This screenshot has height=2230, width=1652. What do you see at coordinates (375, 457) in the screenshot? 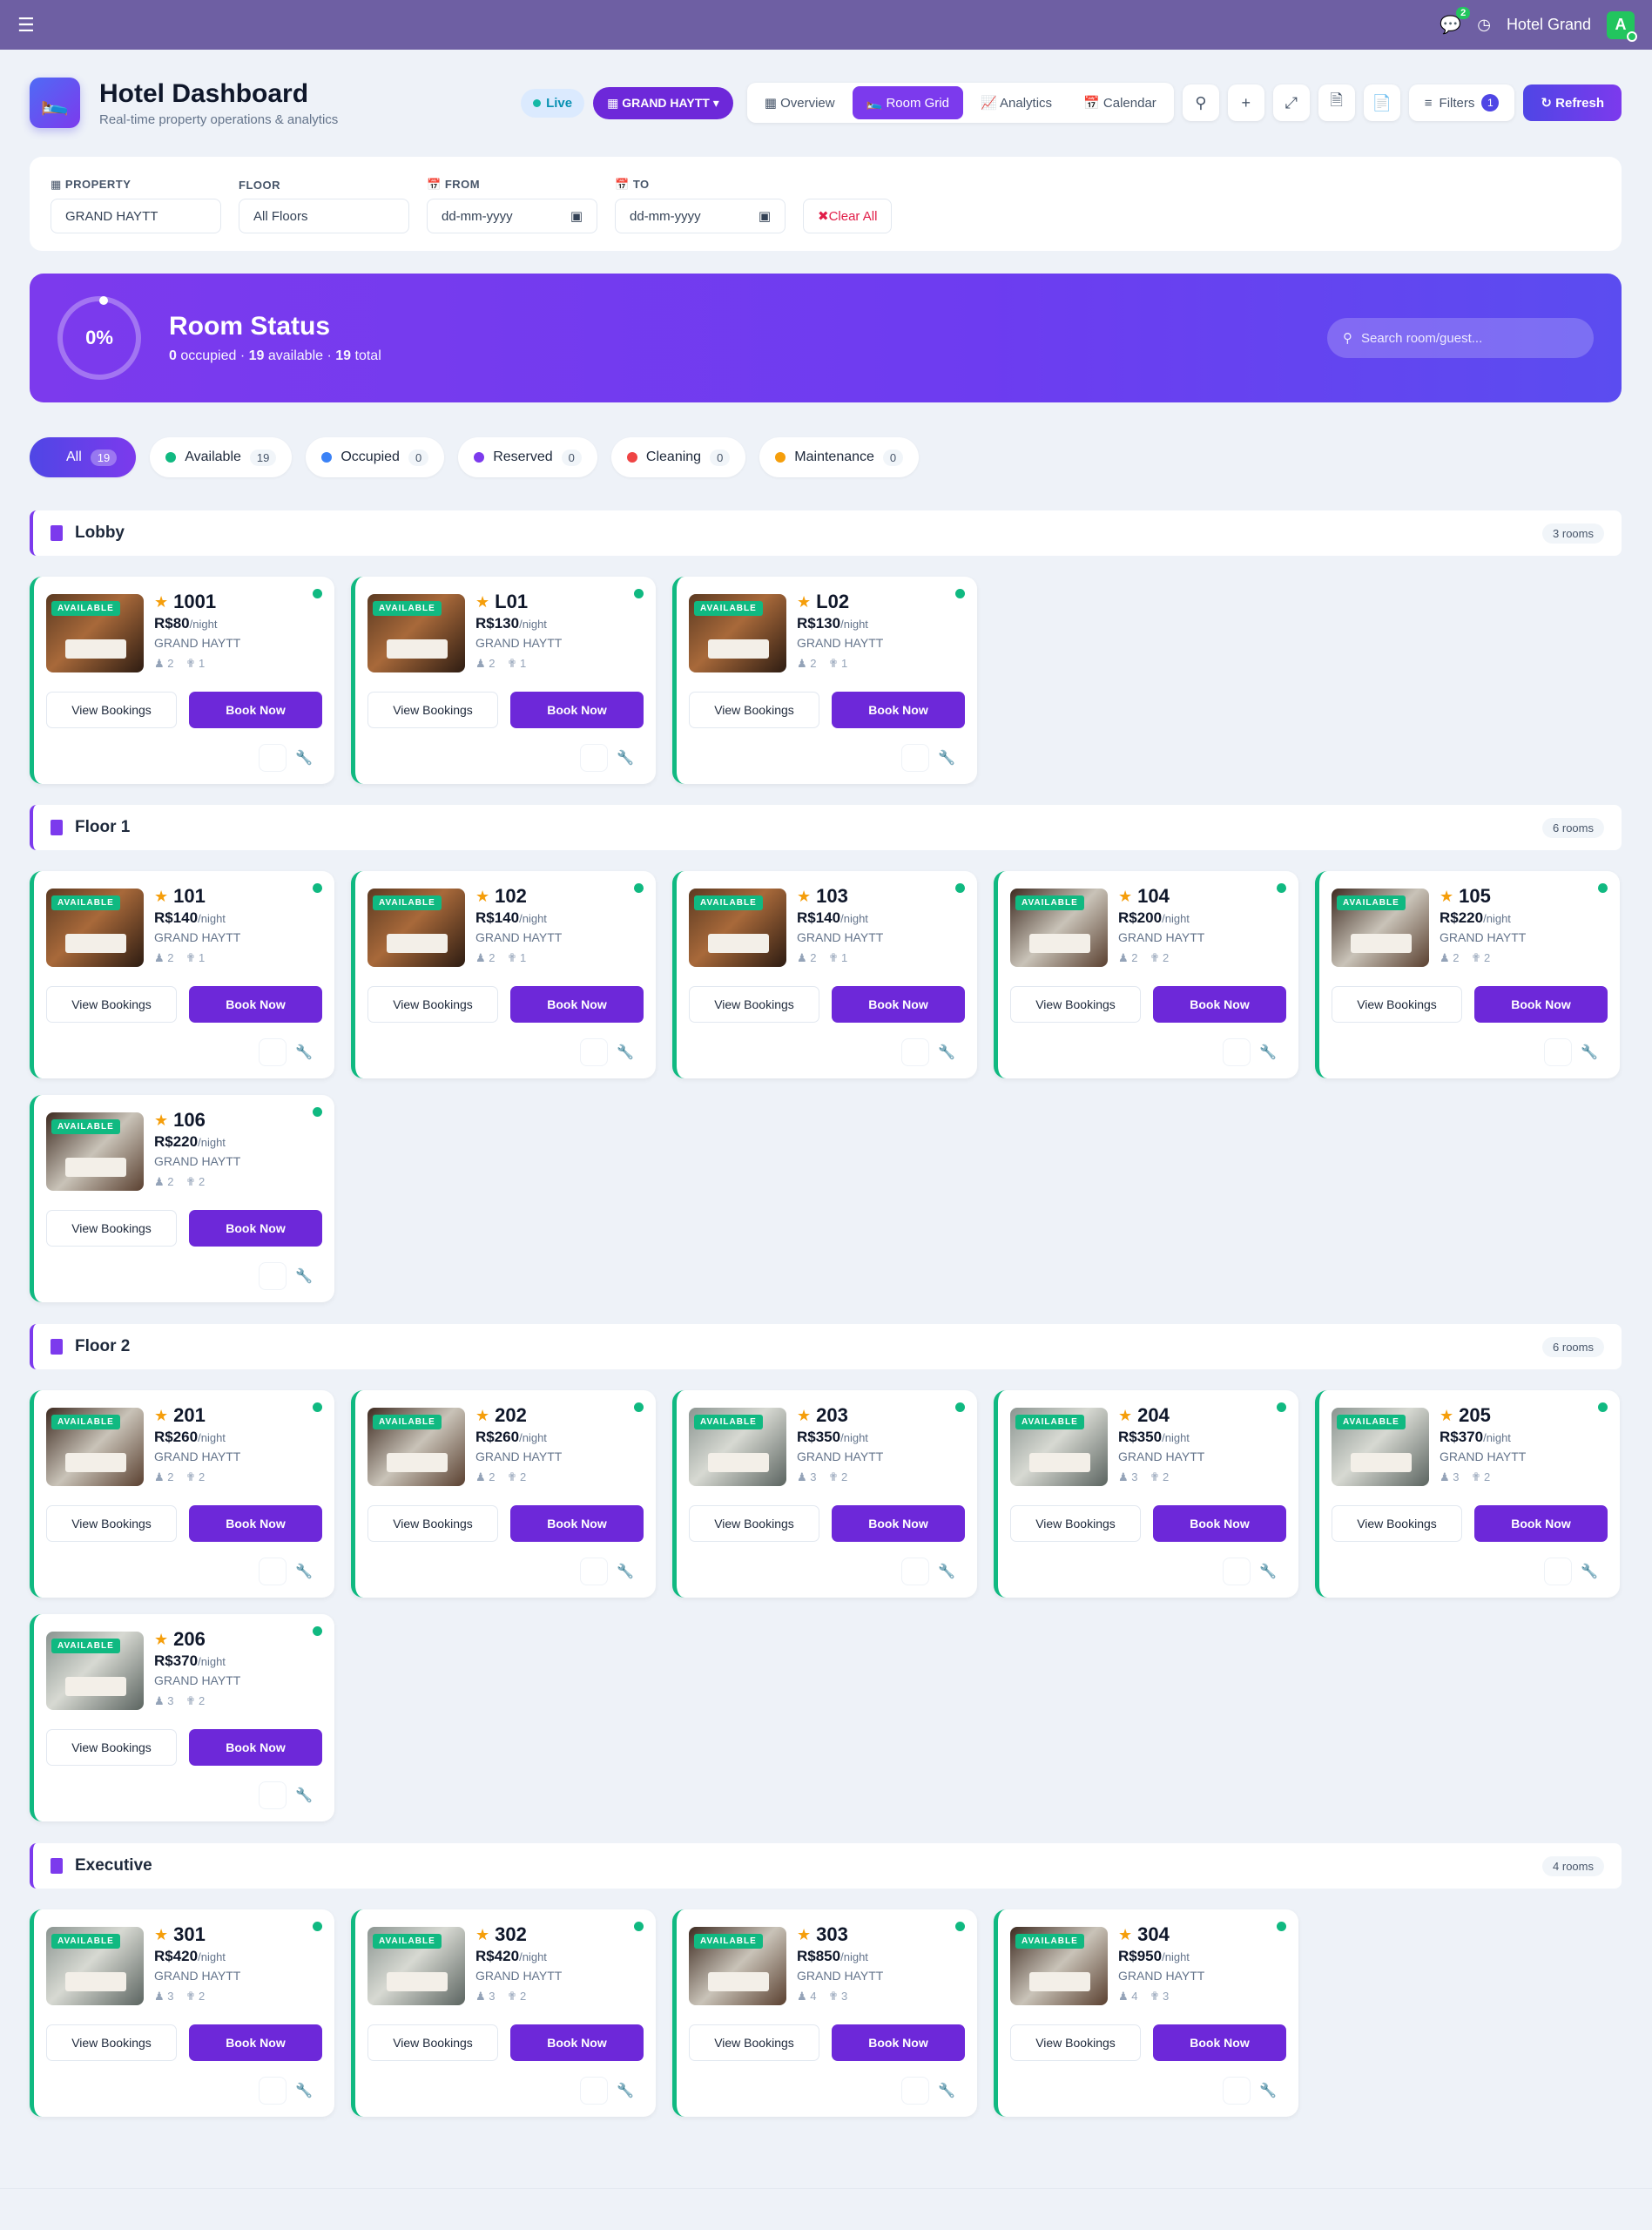
I see `status-chip-occupied: Occupied 0` at bounding box center [375, 457].